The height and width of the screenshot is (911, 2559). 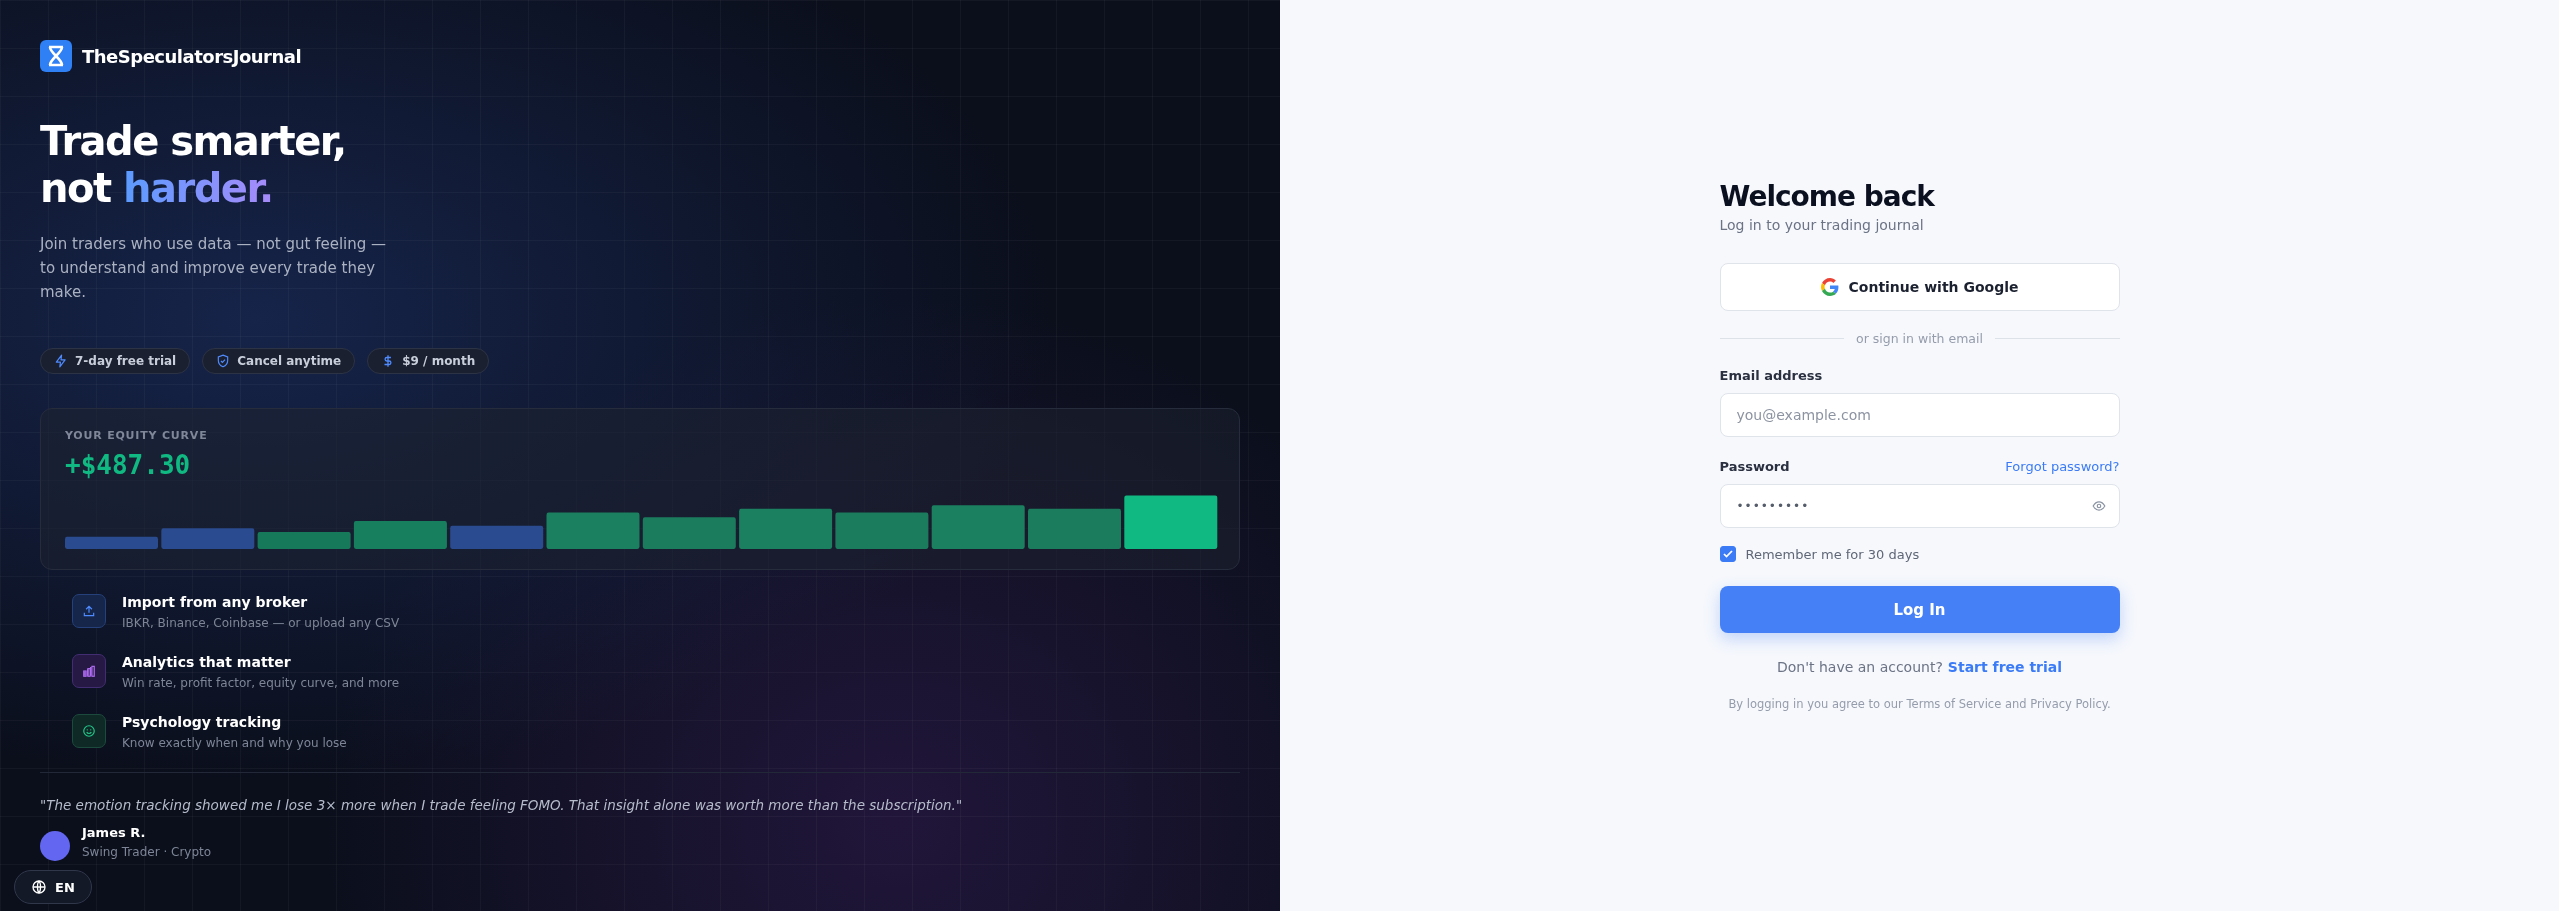 What do you see at coordinates (234, 743) in the screenshot?
I see `feature-description: Know exactly when and why you lose` at bounding box center [234, 743].